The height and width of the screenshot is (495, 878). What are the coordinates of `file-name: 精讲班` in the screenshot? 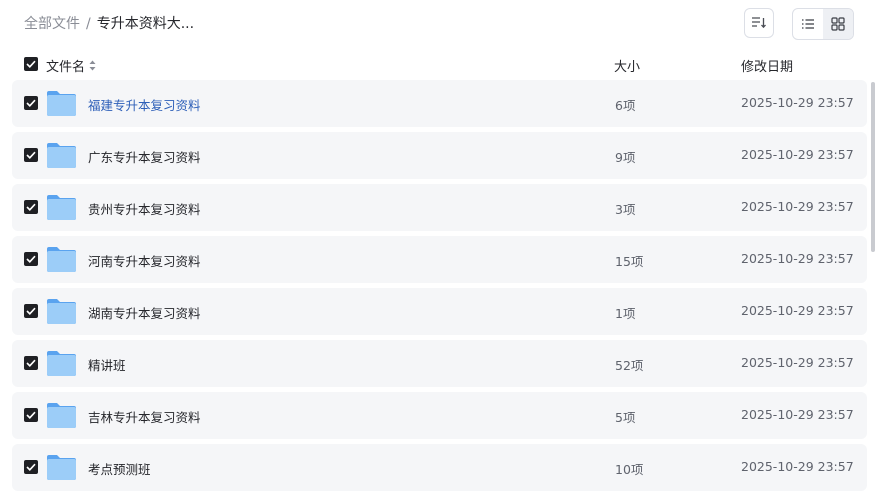 It's located at (107, 364).